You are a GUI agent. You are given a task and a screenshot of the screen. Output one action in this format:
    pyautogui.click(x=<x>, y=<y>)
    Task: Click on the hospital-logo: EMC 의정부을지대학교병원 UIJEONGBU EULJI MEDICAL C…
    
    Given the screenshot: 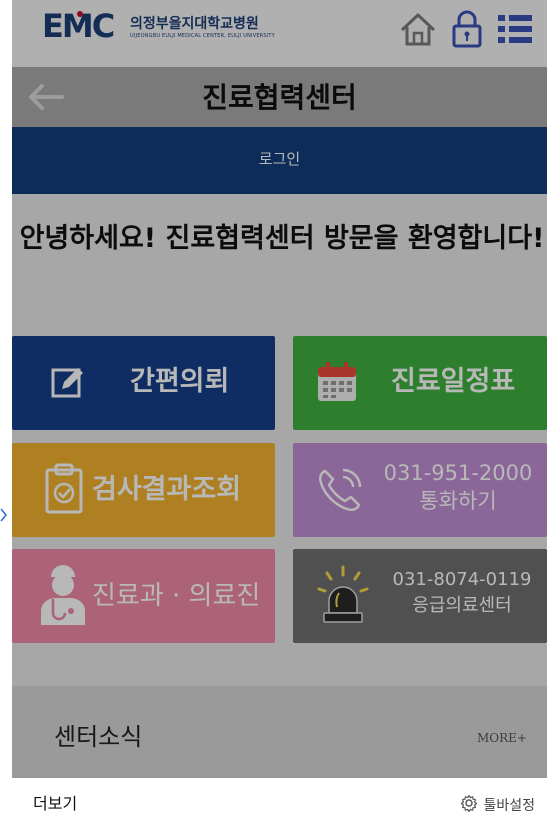 What is the action you would take?
    pyautogui.click(x=158, y=26)
    